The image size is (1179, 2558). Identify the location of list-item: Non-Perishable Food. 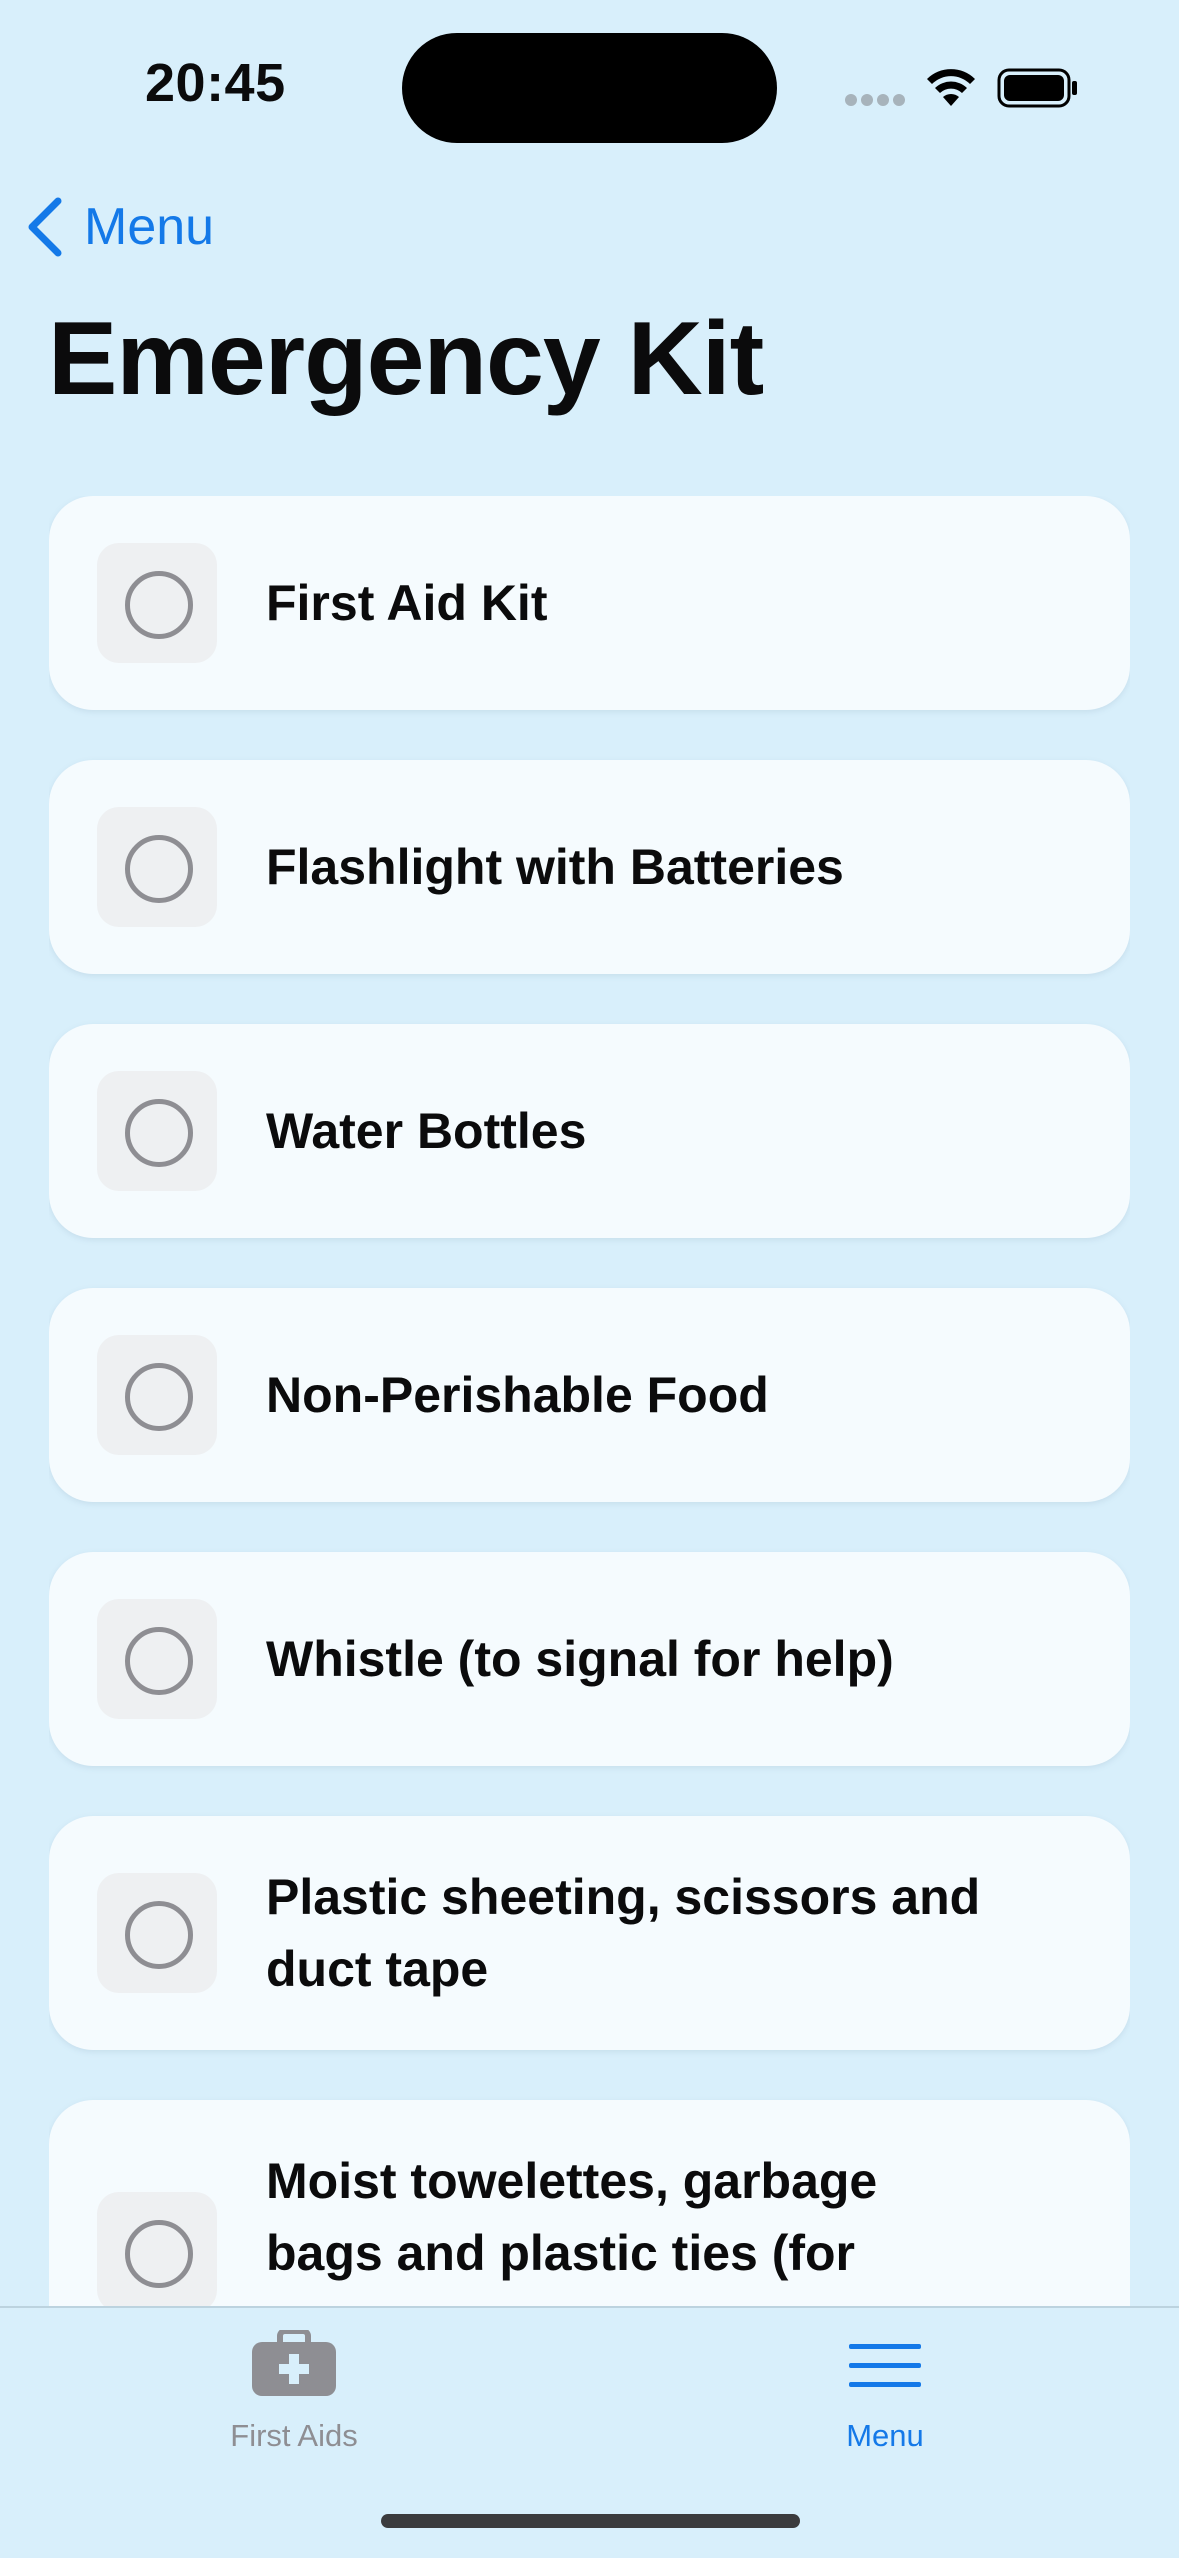
(589, 1395).